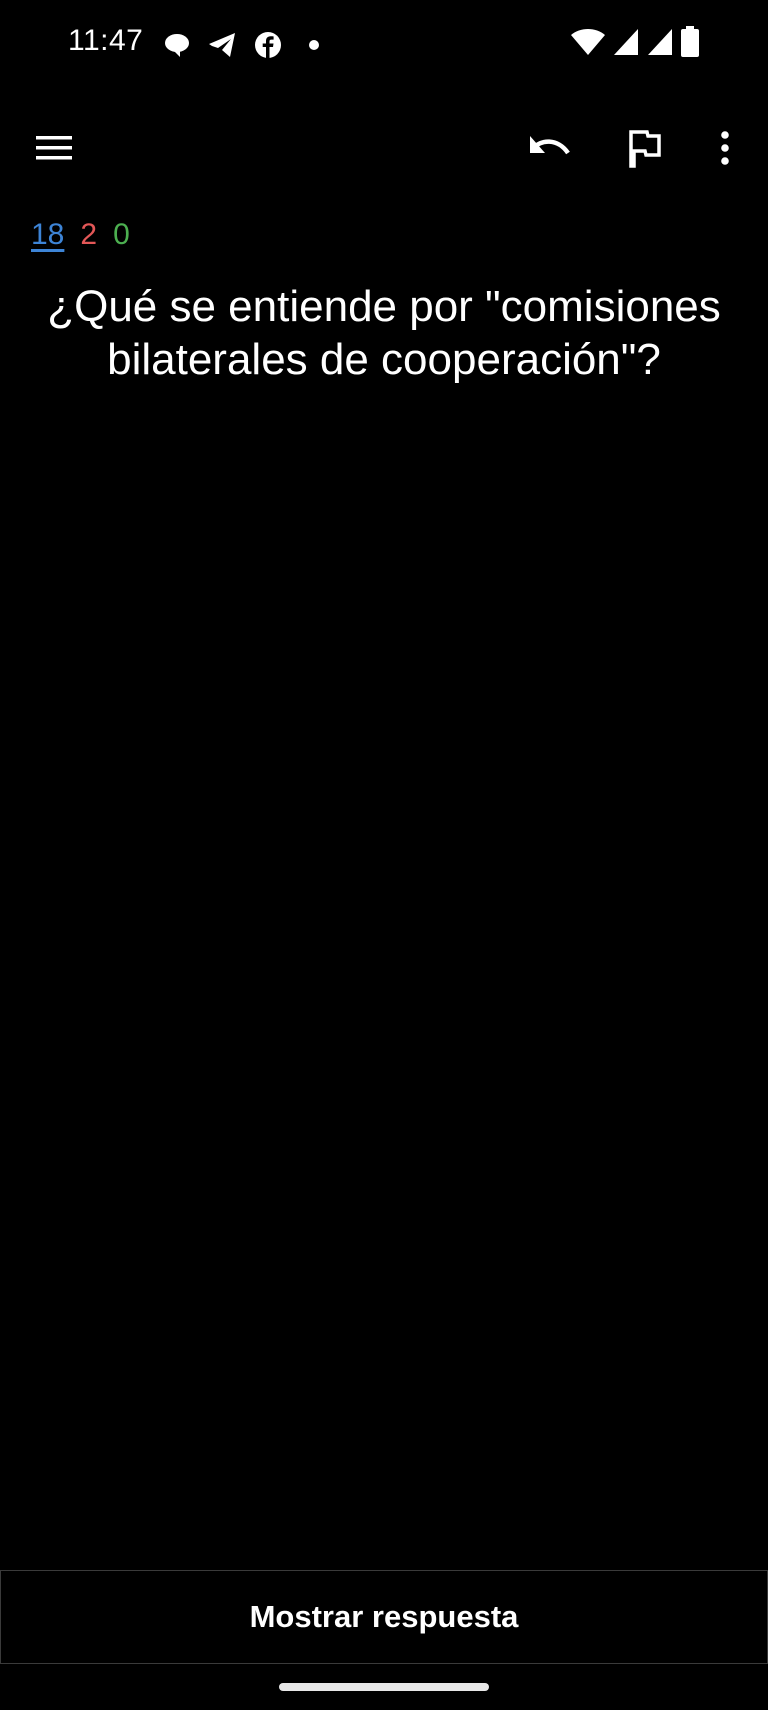  Describe the element at coordinates (121, 234) in the screenshot. I see `review-count: 0` at that location.